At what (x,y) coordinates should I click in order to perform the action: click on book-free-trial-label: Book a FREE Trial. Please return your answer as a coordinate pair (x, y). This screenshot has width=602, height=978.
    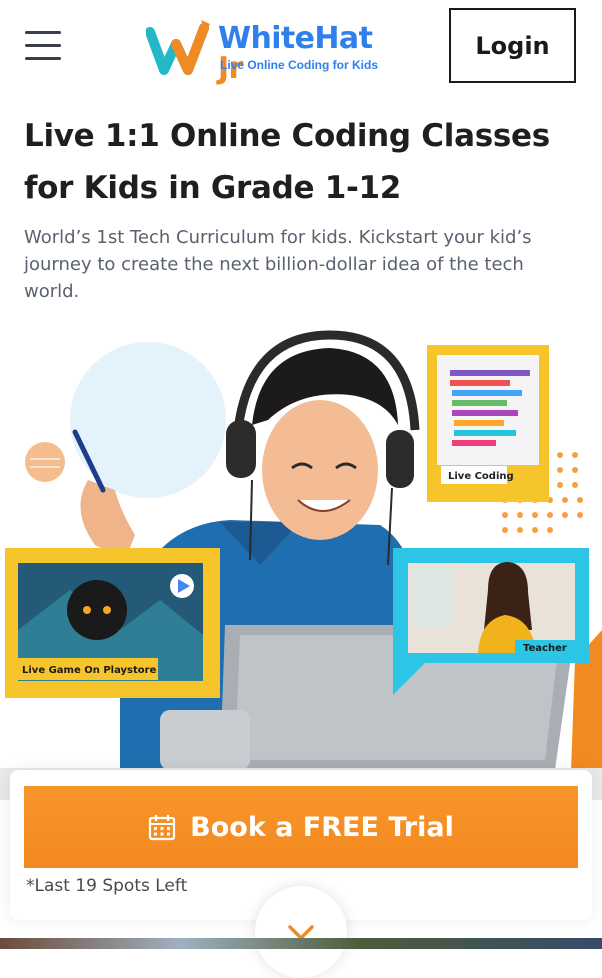
    Looking at the image, I should click on (322, 827).